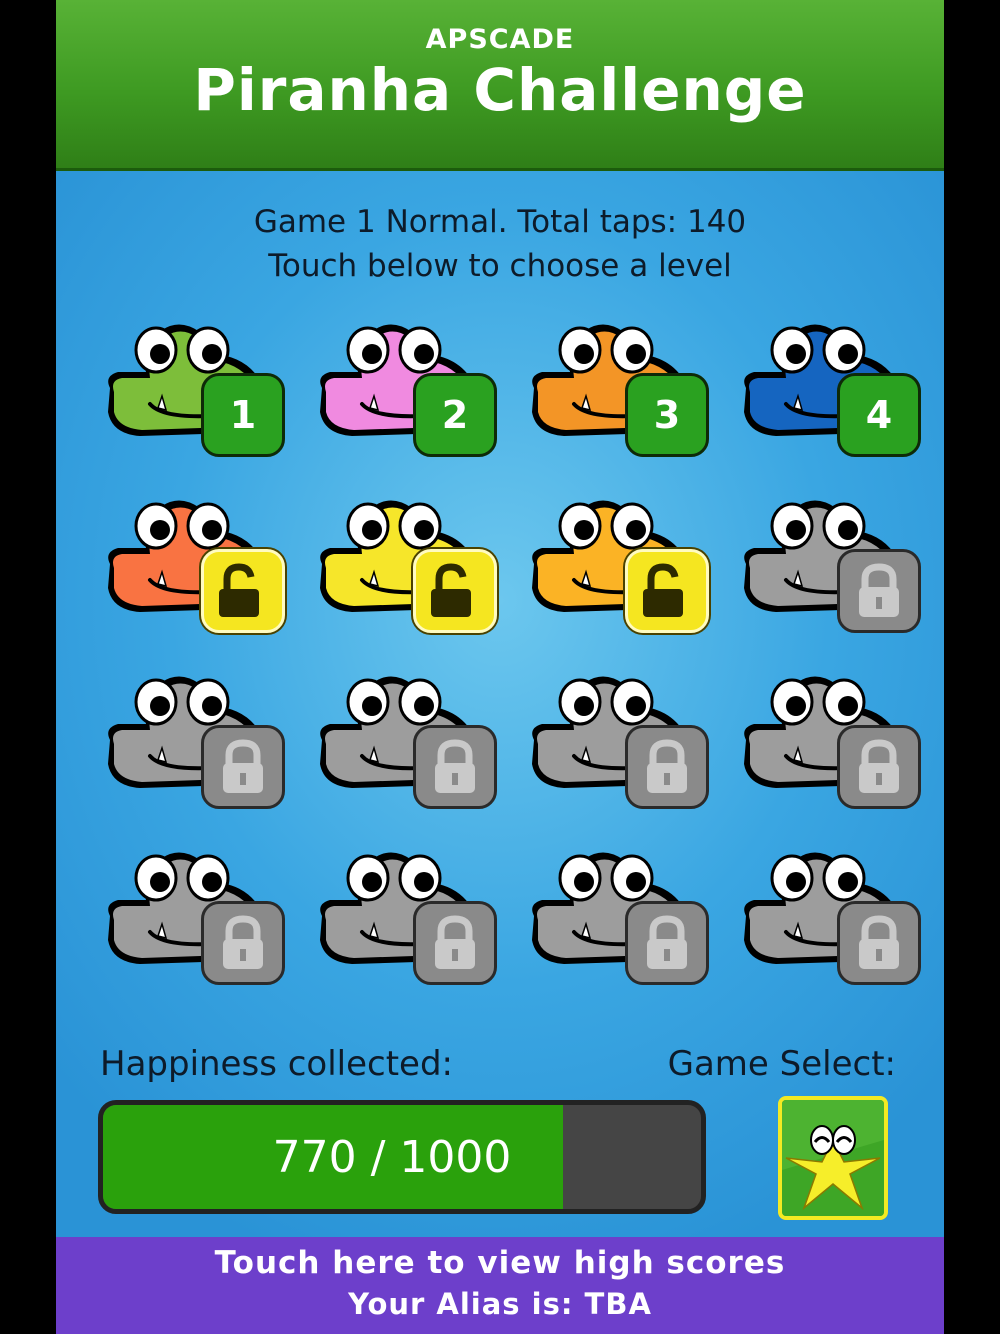  I want to click on header-bar: APSCADE Piranha Challenge, so click(500, 85).